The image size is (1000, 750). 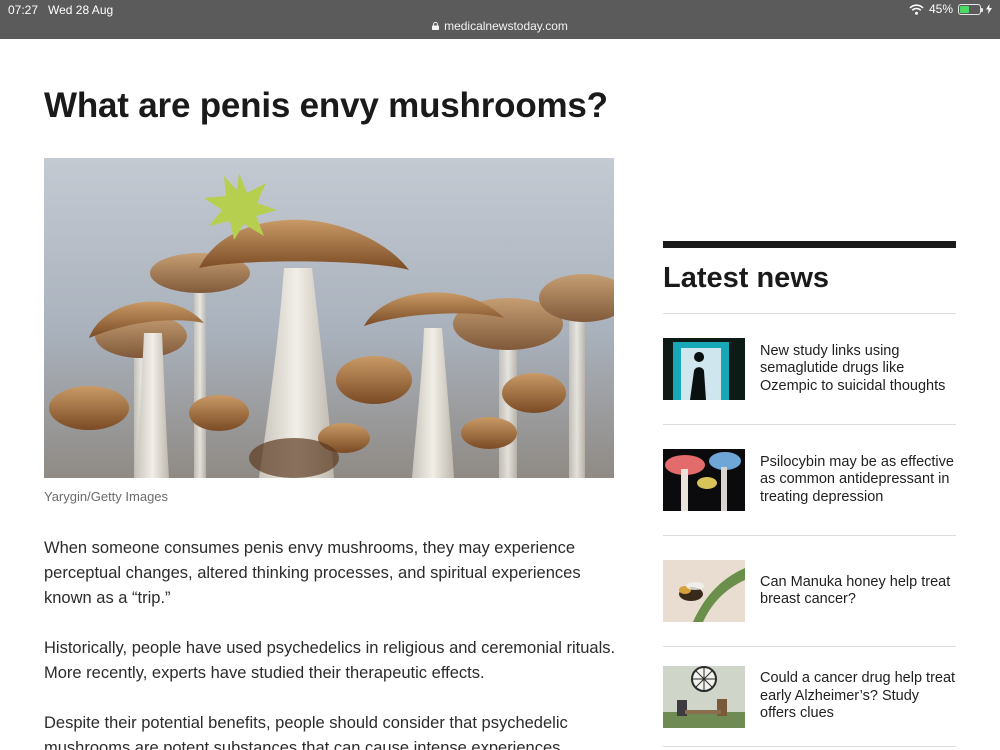 What do you see at coordinates (916, 9) in the screenshot?
I see `wifi-icon` at bounding box center [916, 9].